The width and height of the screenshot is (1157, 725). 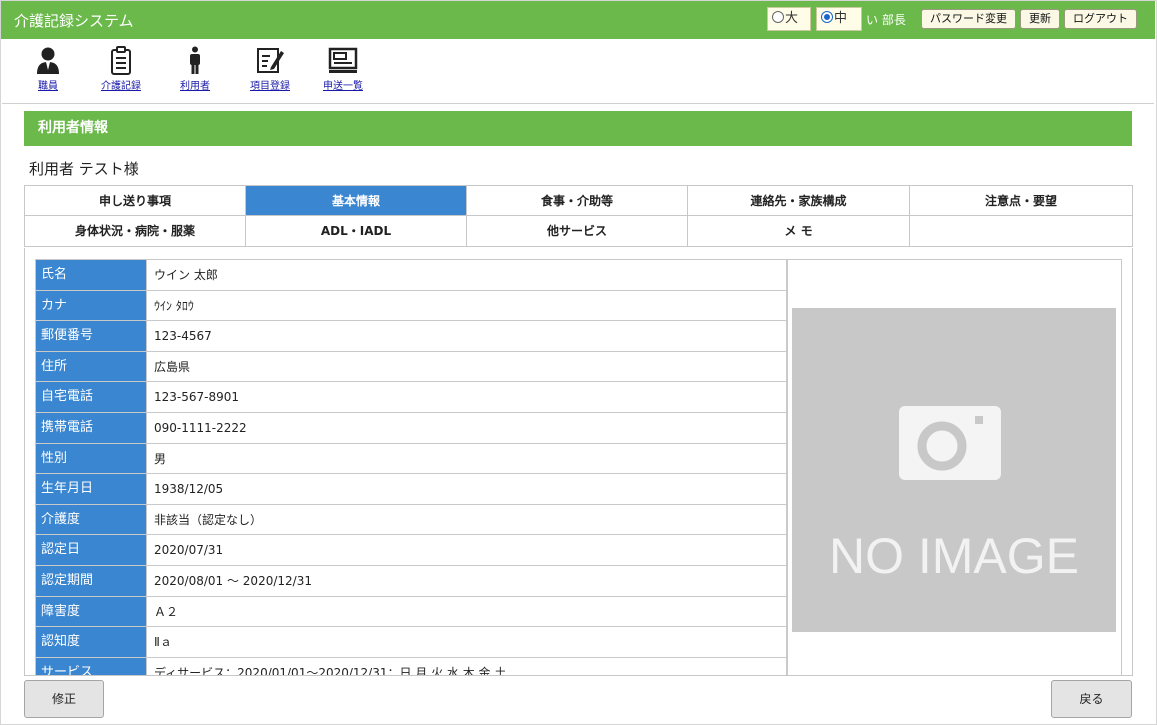 What do you see at coordinates (91, 580) in the screenshot?
I see `info-row-label: 認定期間` at bounding box center [91, 580].